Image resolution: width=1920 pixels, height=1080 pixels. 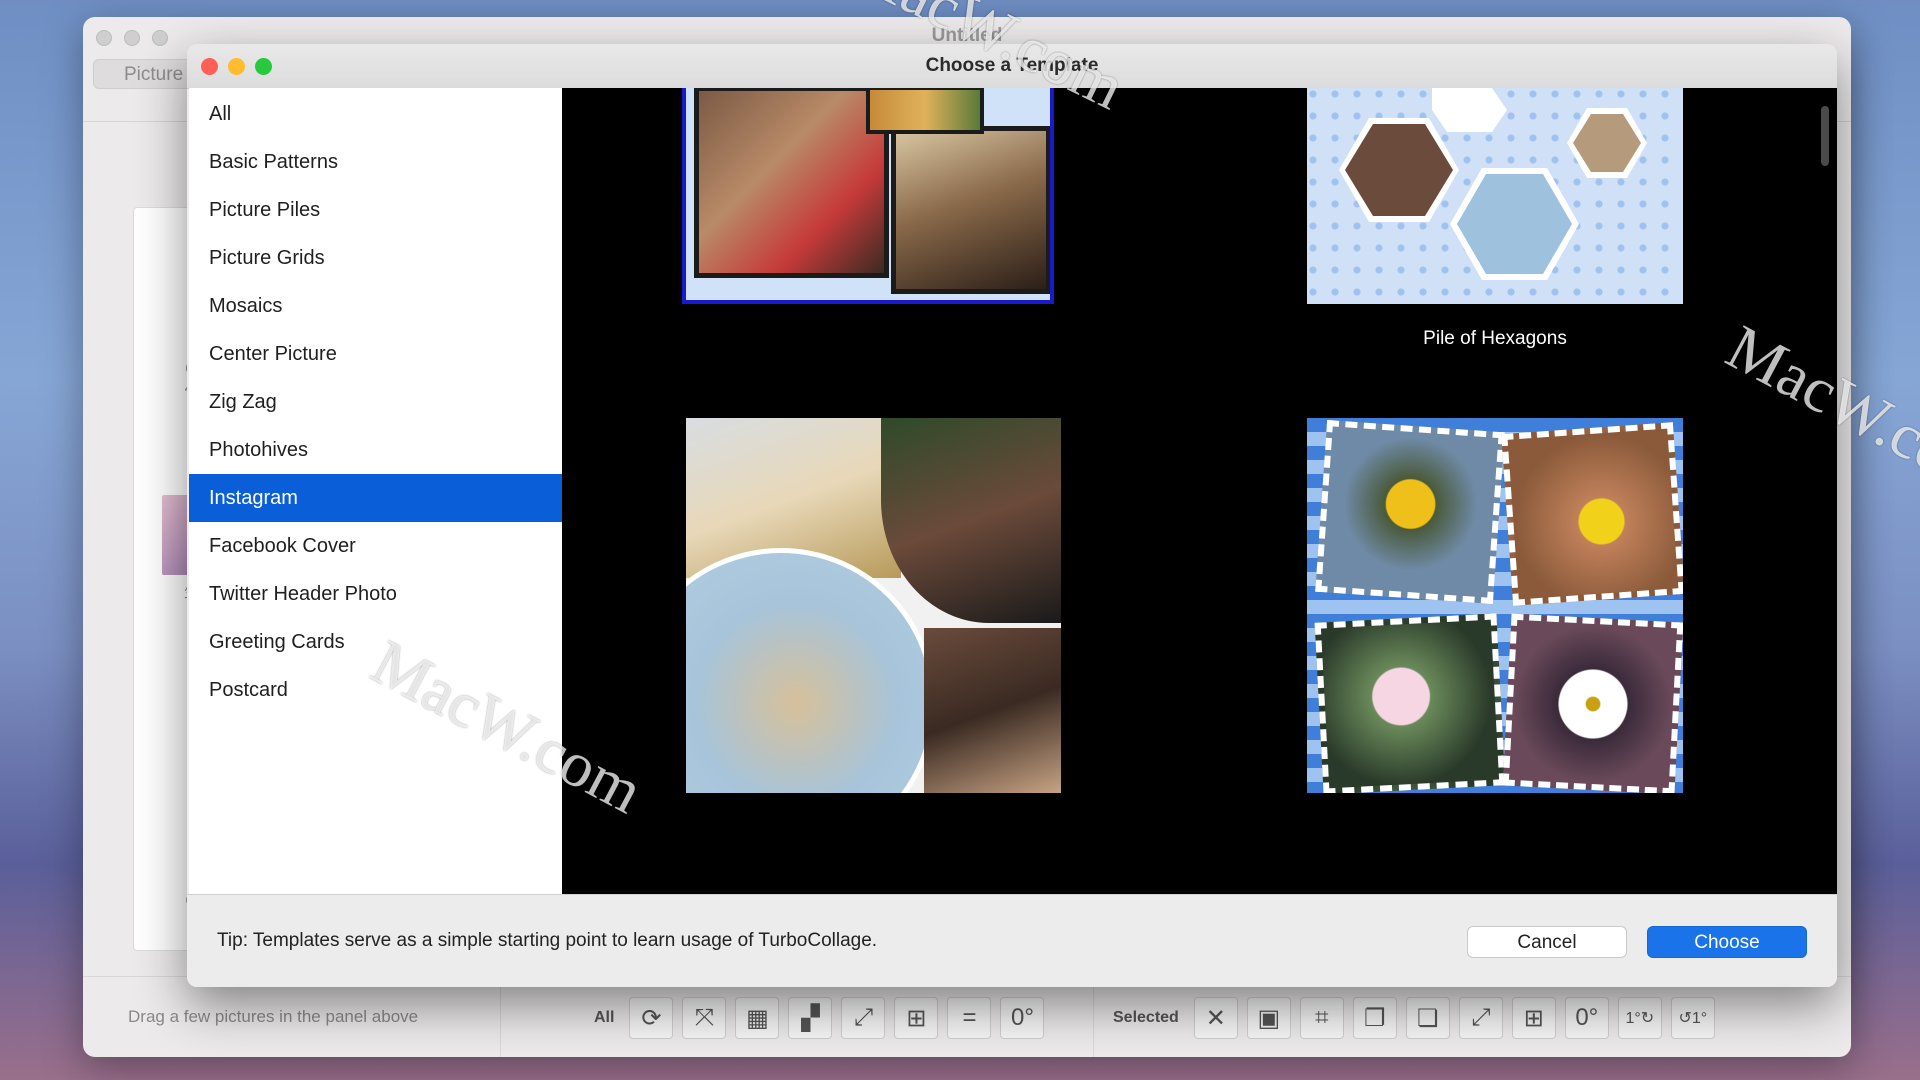 I want to click on dialog-titlebar: Choose a Template, so click(x=1012, y=66).